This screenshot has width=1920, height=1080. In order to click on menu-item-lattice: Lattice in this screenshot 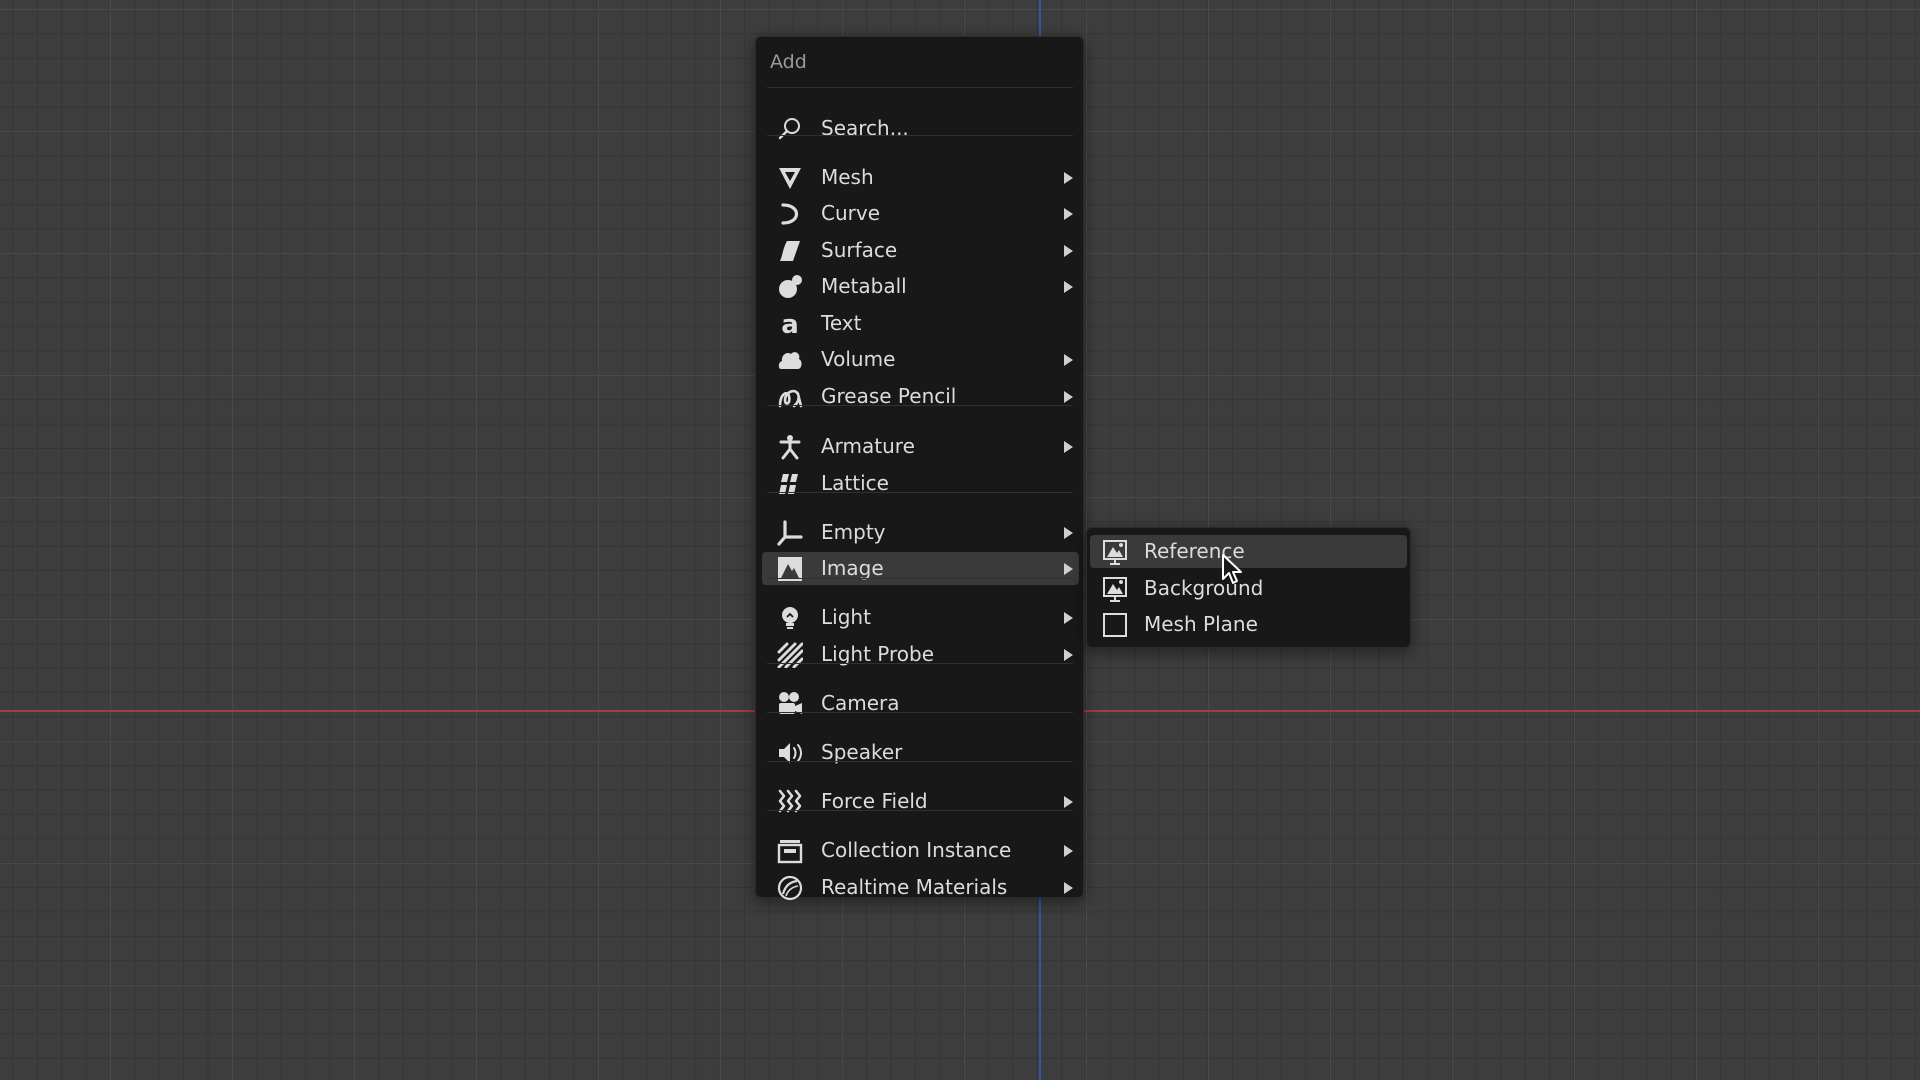, I will do `click(920, 483)`.